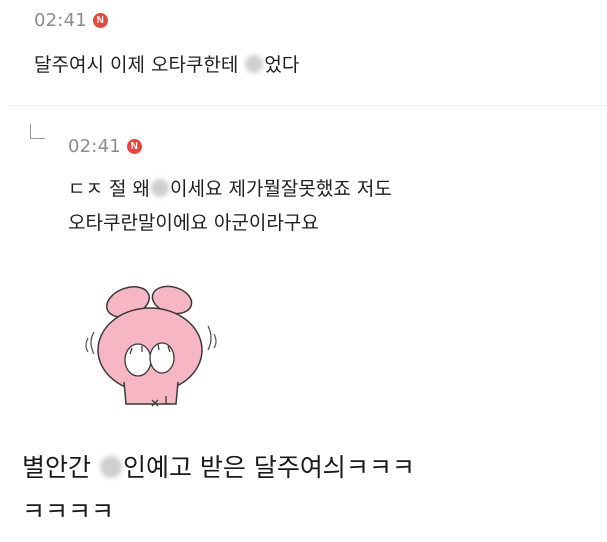  I want to click on comment-meta: 02:41 N, so click(71, 20).